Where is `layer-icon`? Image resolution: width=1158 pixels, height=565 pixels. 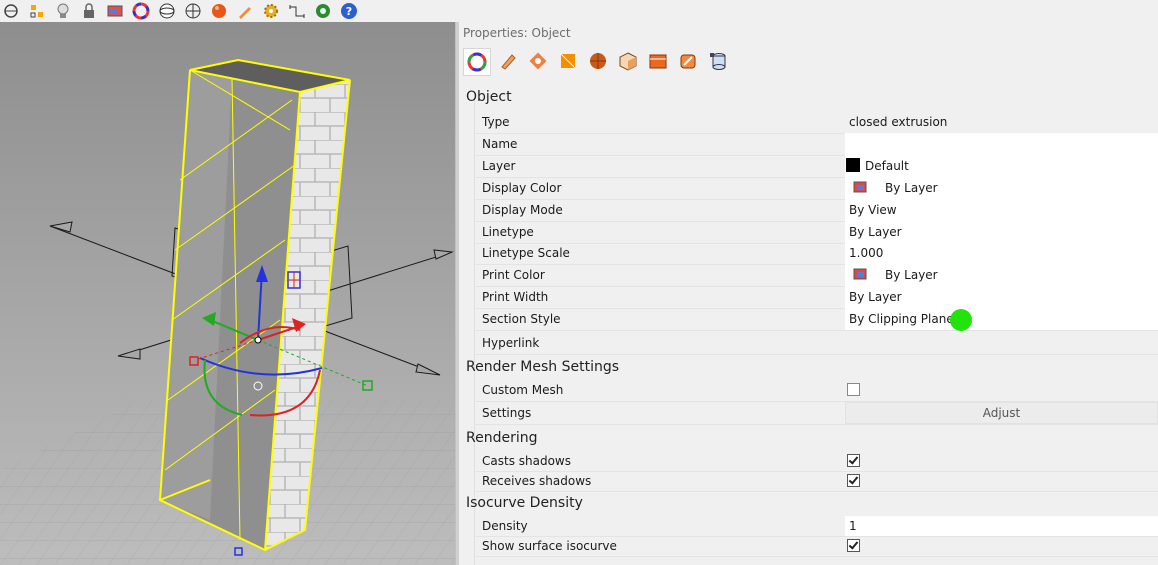
layer-icon is located at coordinates (115, 11).